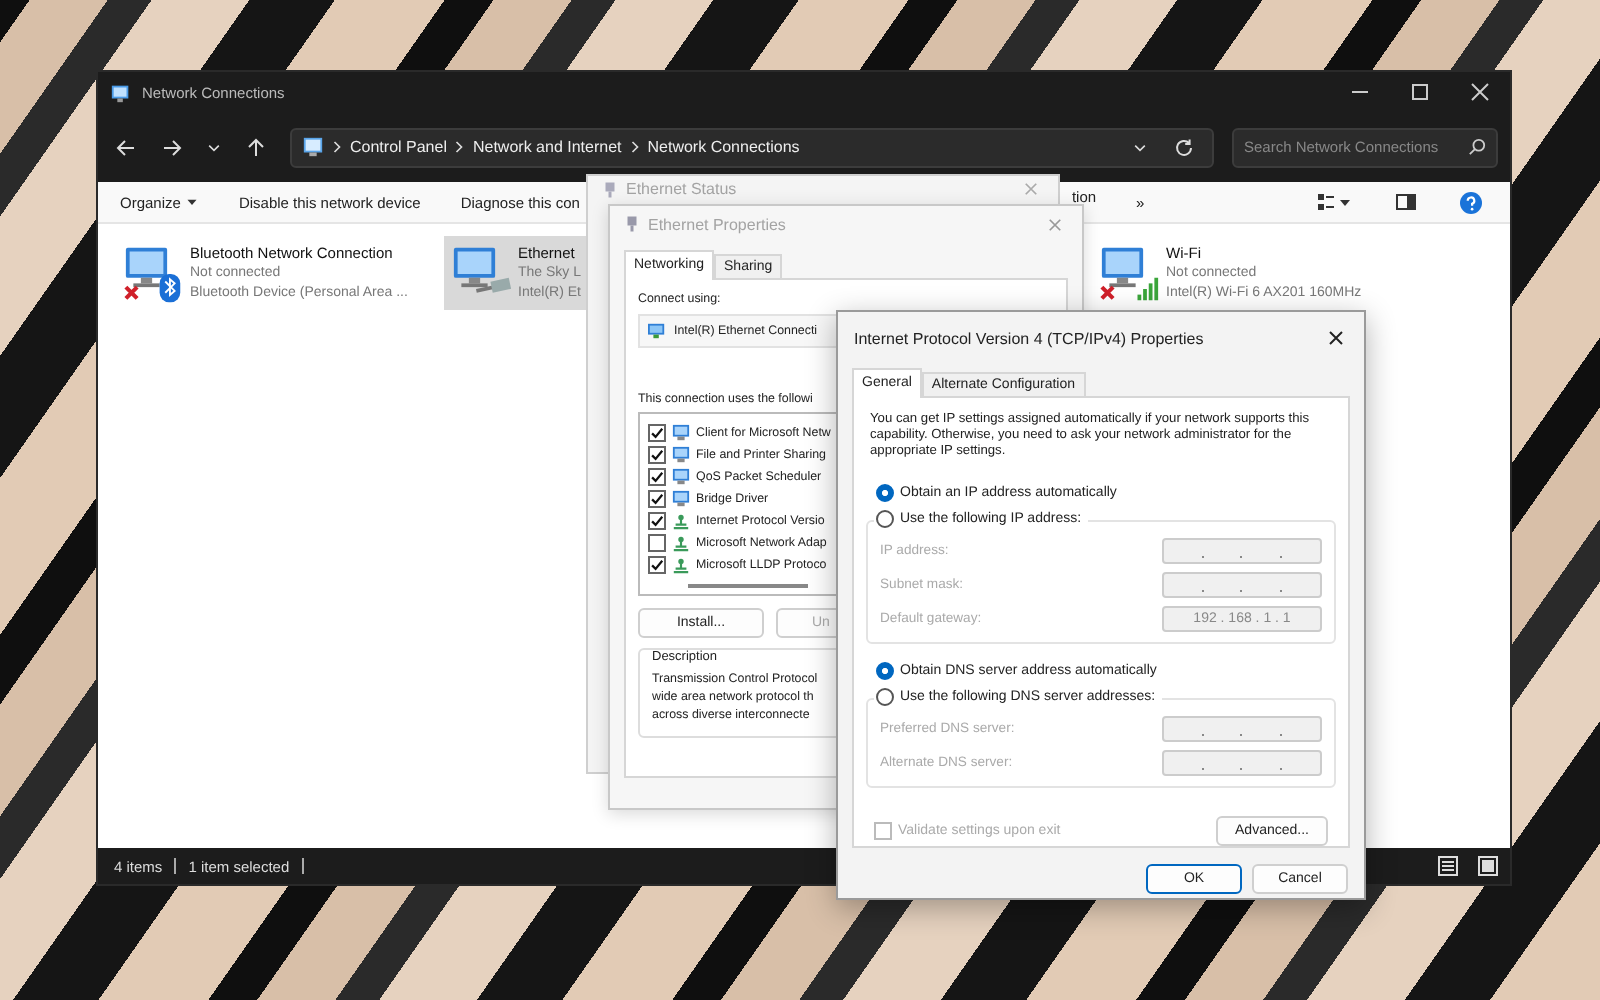 The image size is (1600, 1000). What do you see at coordinates (717, 224) in the screenshot?
I see `dialog-title: Ethernet Properties` at bounding box center [717, 224].